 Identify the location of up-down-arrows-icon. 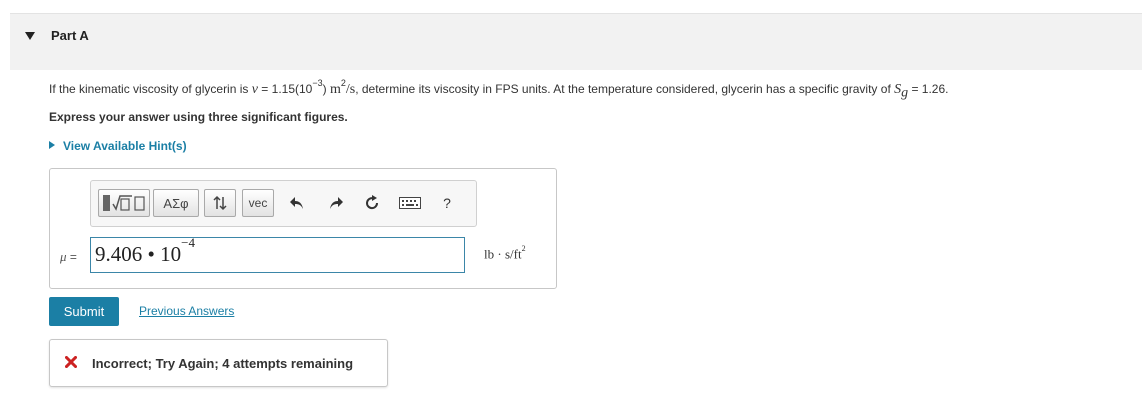
(220, 203).